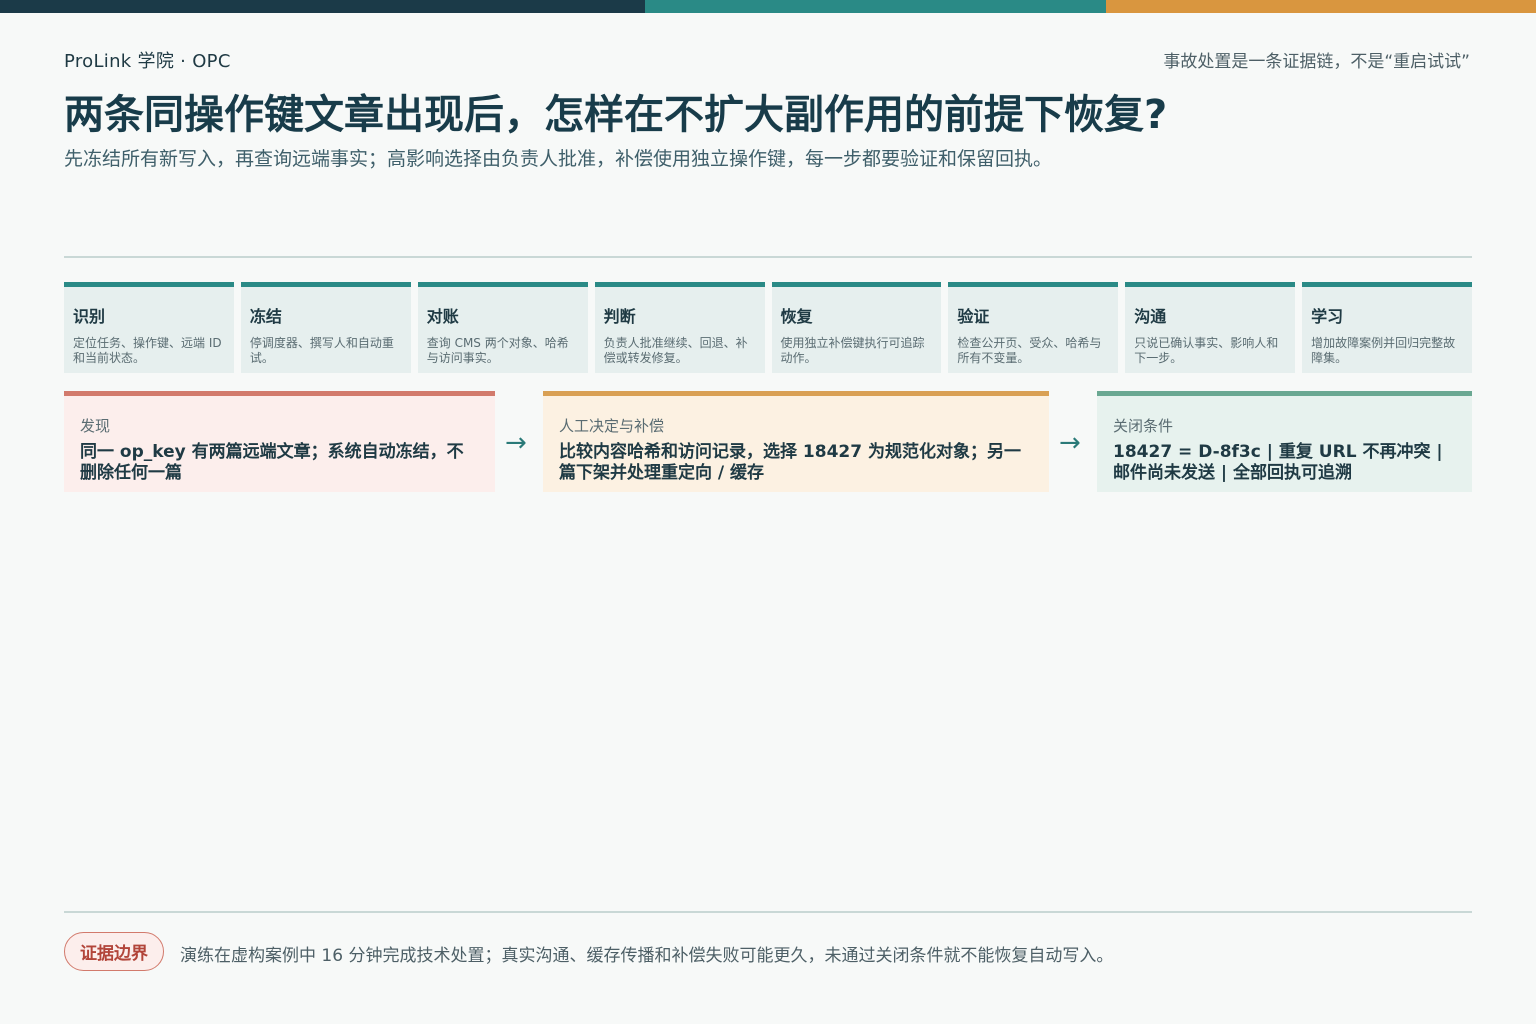 The image size is (1536, 1024). Describe the element at coordinates (89, 316) in the screenshot. I see `step-title: 识别` at that location.